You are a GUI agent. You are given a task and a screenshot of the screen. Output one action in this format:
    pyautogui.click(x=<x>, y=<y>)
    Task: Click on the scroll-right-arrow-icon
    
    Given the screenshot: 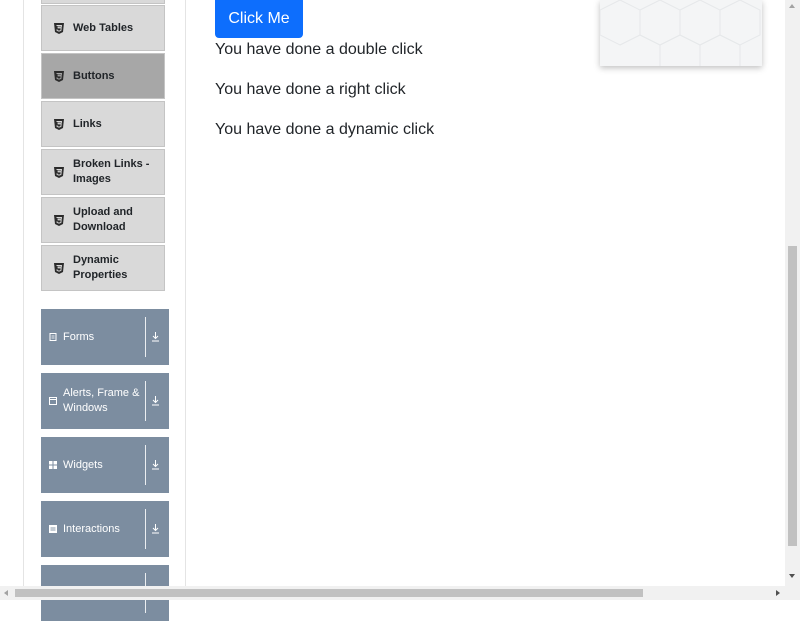 What is the action you would take?
    pyautogui.click(x=778, y=592)
    